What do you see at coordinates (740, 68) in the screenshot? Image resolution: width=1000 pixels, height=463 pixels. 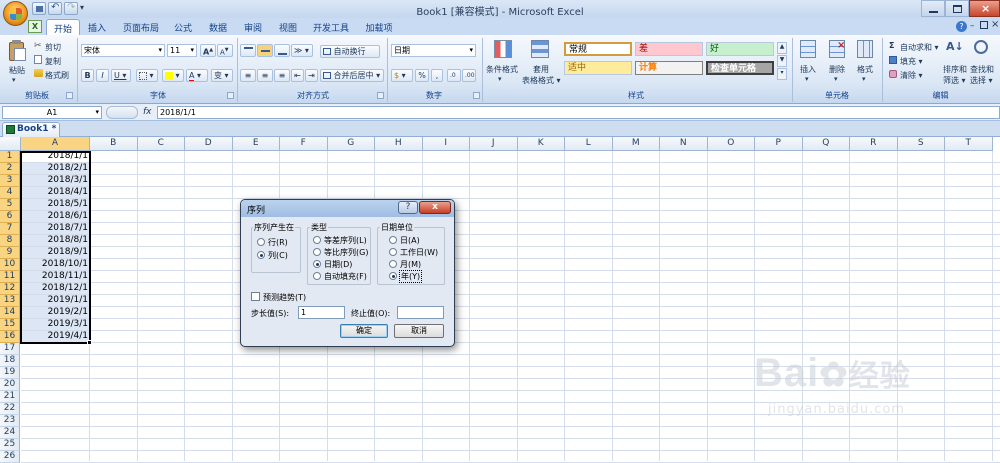 I see `style-check-cell: 检查单元格` at bounding box center [740, 68].